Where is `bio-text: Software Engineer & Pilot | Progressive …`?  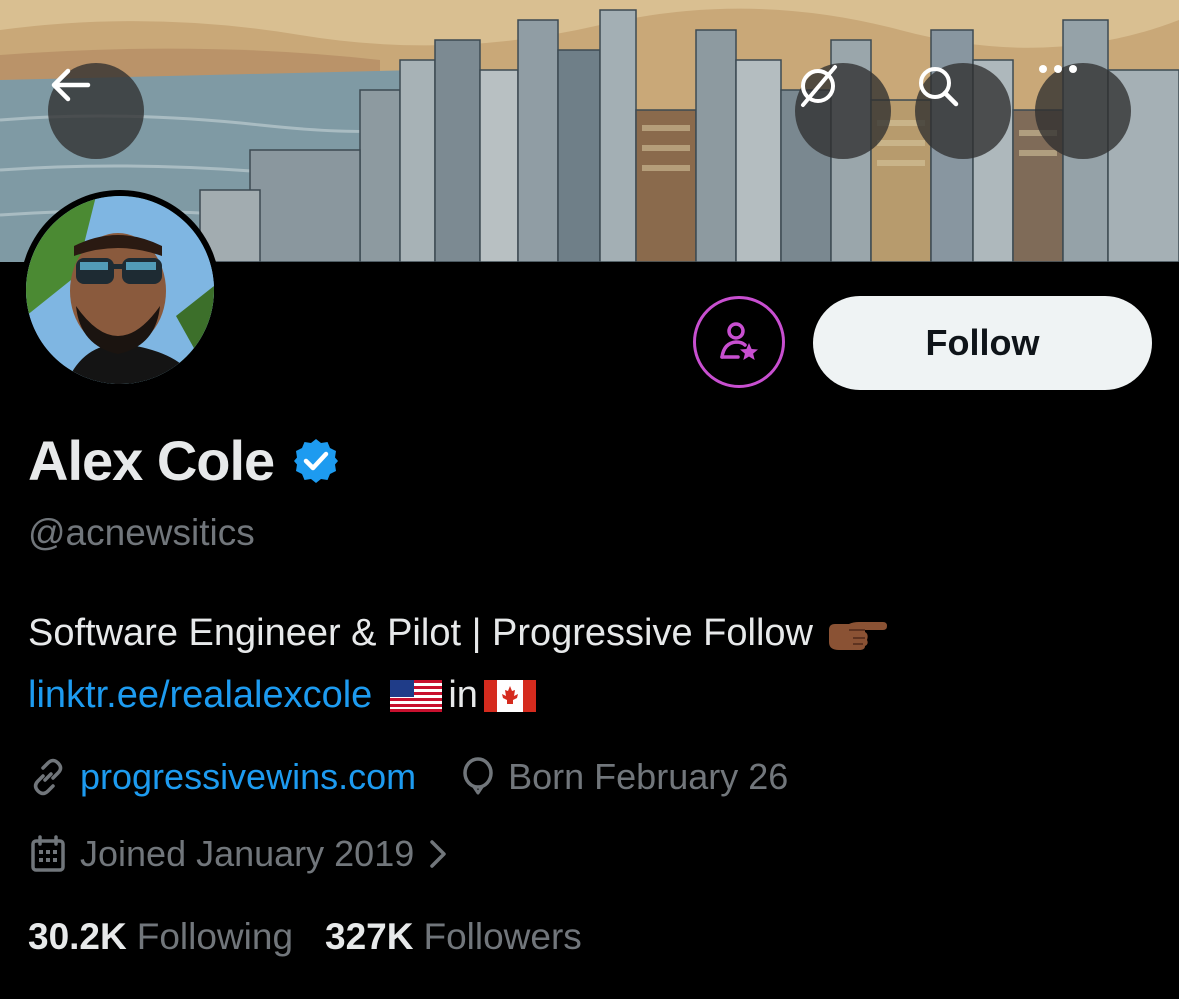
bio-text: Software Engineer & Pilot | Progressive … is located at coordinates (420, 633).